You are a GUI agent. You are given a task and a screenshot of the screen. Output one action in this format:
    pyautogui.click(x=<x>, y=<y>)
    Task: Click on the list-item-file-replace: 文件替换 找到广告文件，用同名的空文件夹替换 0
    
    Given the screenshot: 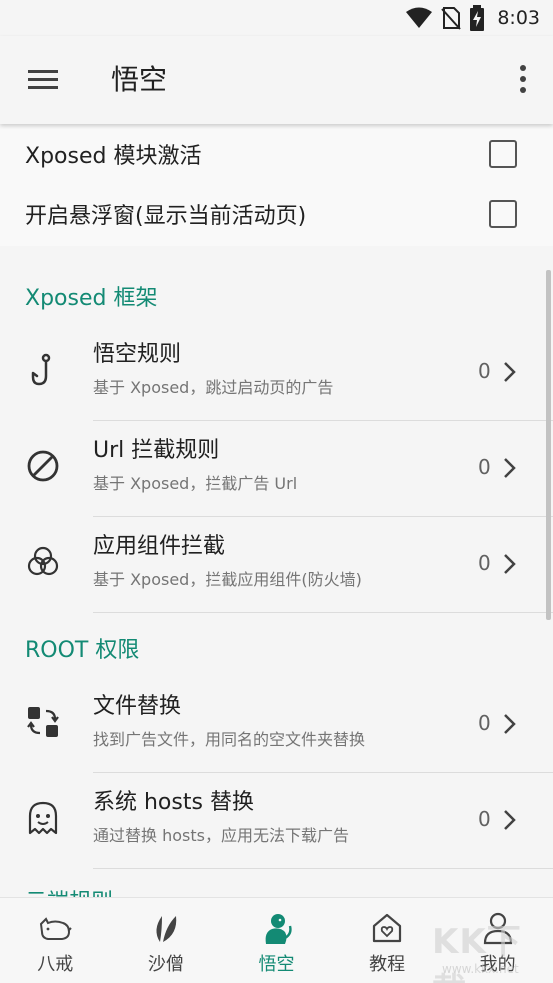 What is the action you would take?
    pyautogui.click(x=276, y=725)
    